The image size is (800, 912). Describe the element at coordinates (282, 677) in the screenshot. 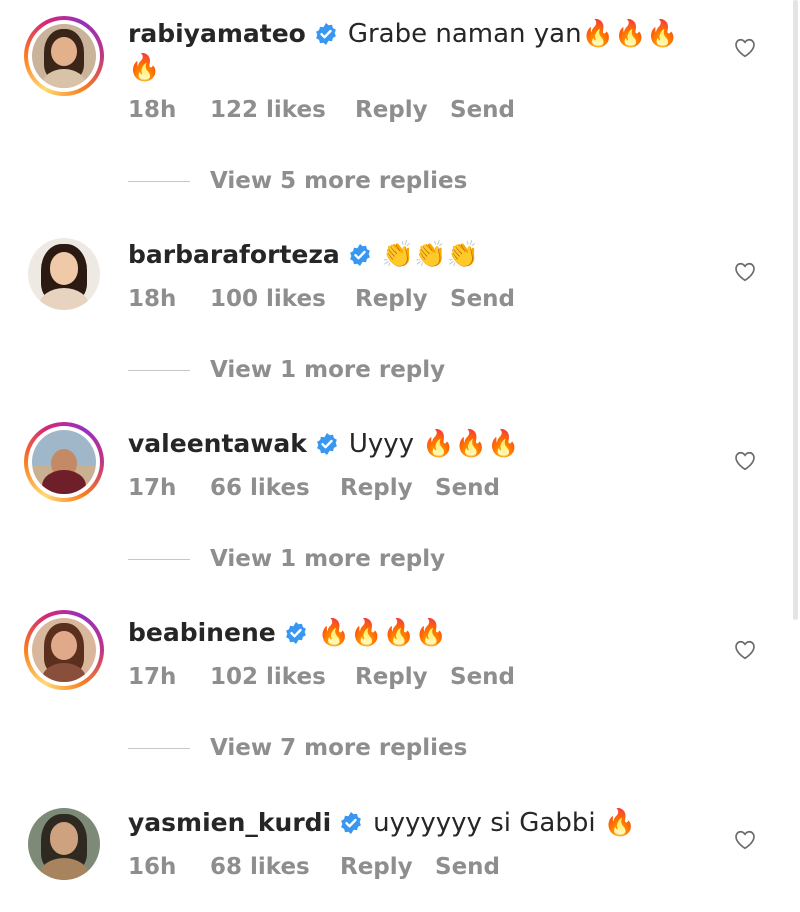

I see `likes-count: 102 likes` at that location.